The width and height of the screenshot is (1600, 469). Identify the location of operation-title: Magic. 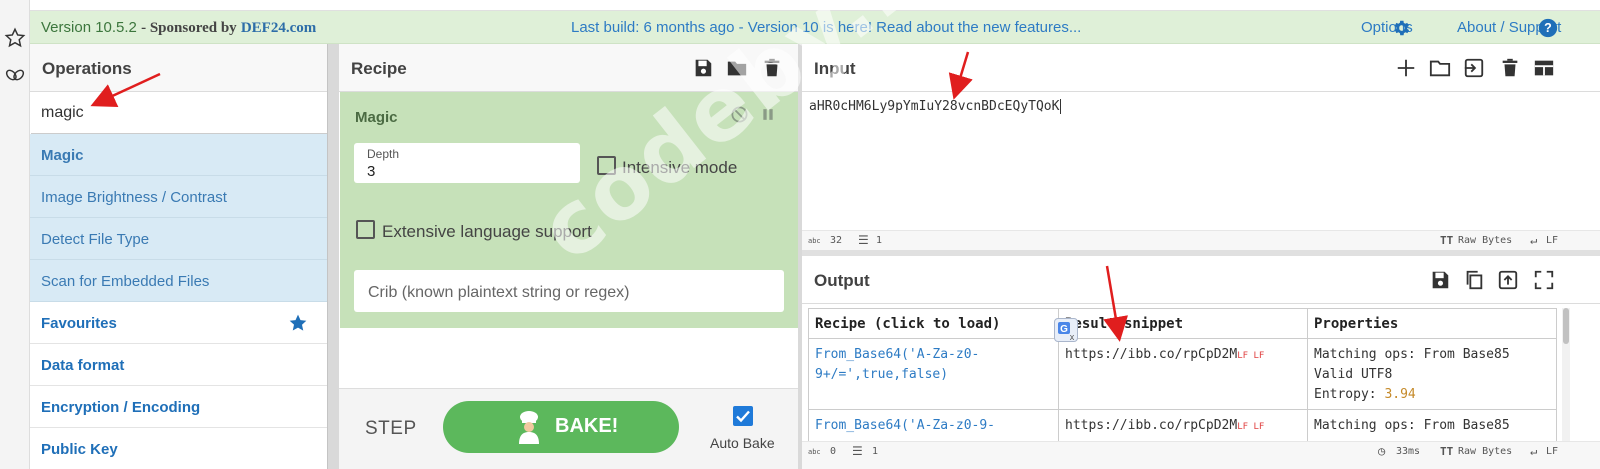
(376, 117).